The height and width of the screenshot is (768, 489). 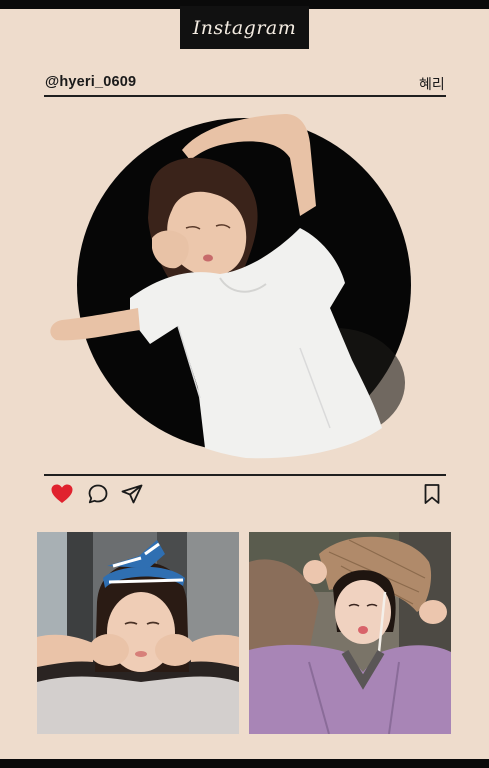 I want to click on username-handle: @hyeri_0609, so click(x=90, y=82).